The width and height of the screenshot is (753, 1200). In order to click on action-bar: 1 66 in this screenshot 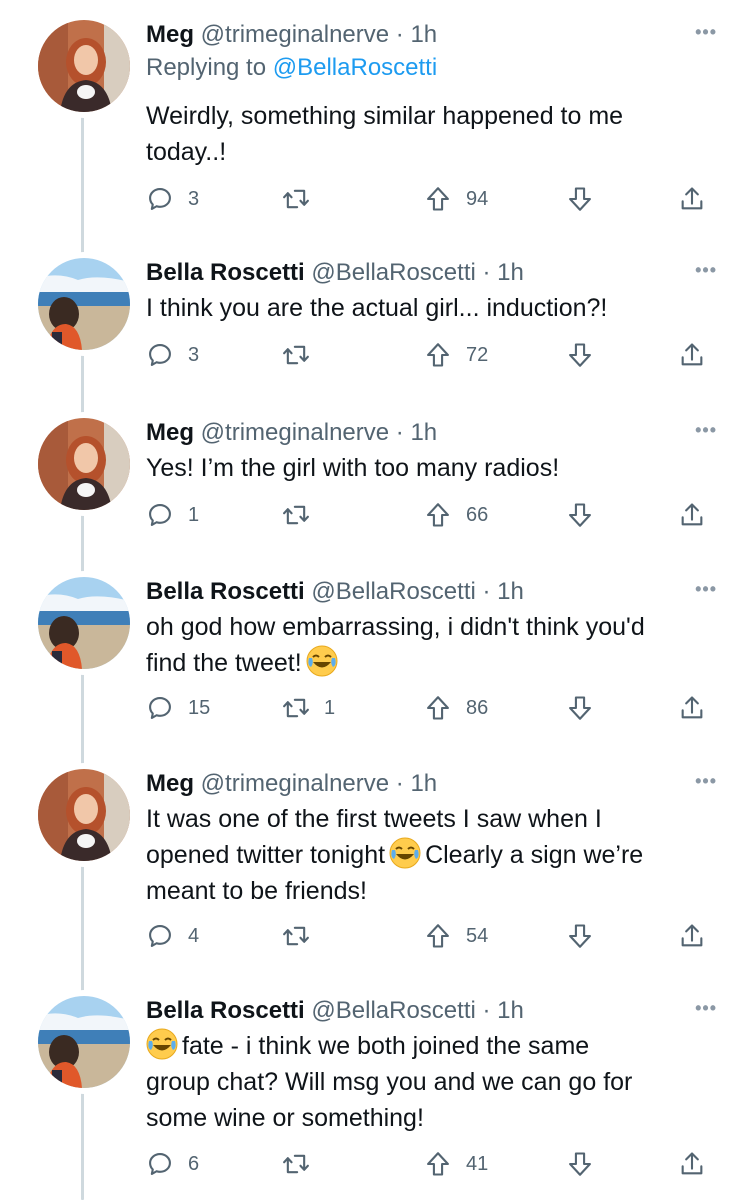, I will do `click(431, 515)`.